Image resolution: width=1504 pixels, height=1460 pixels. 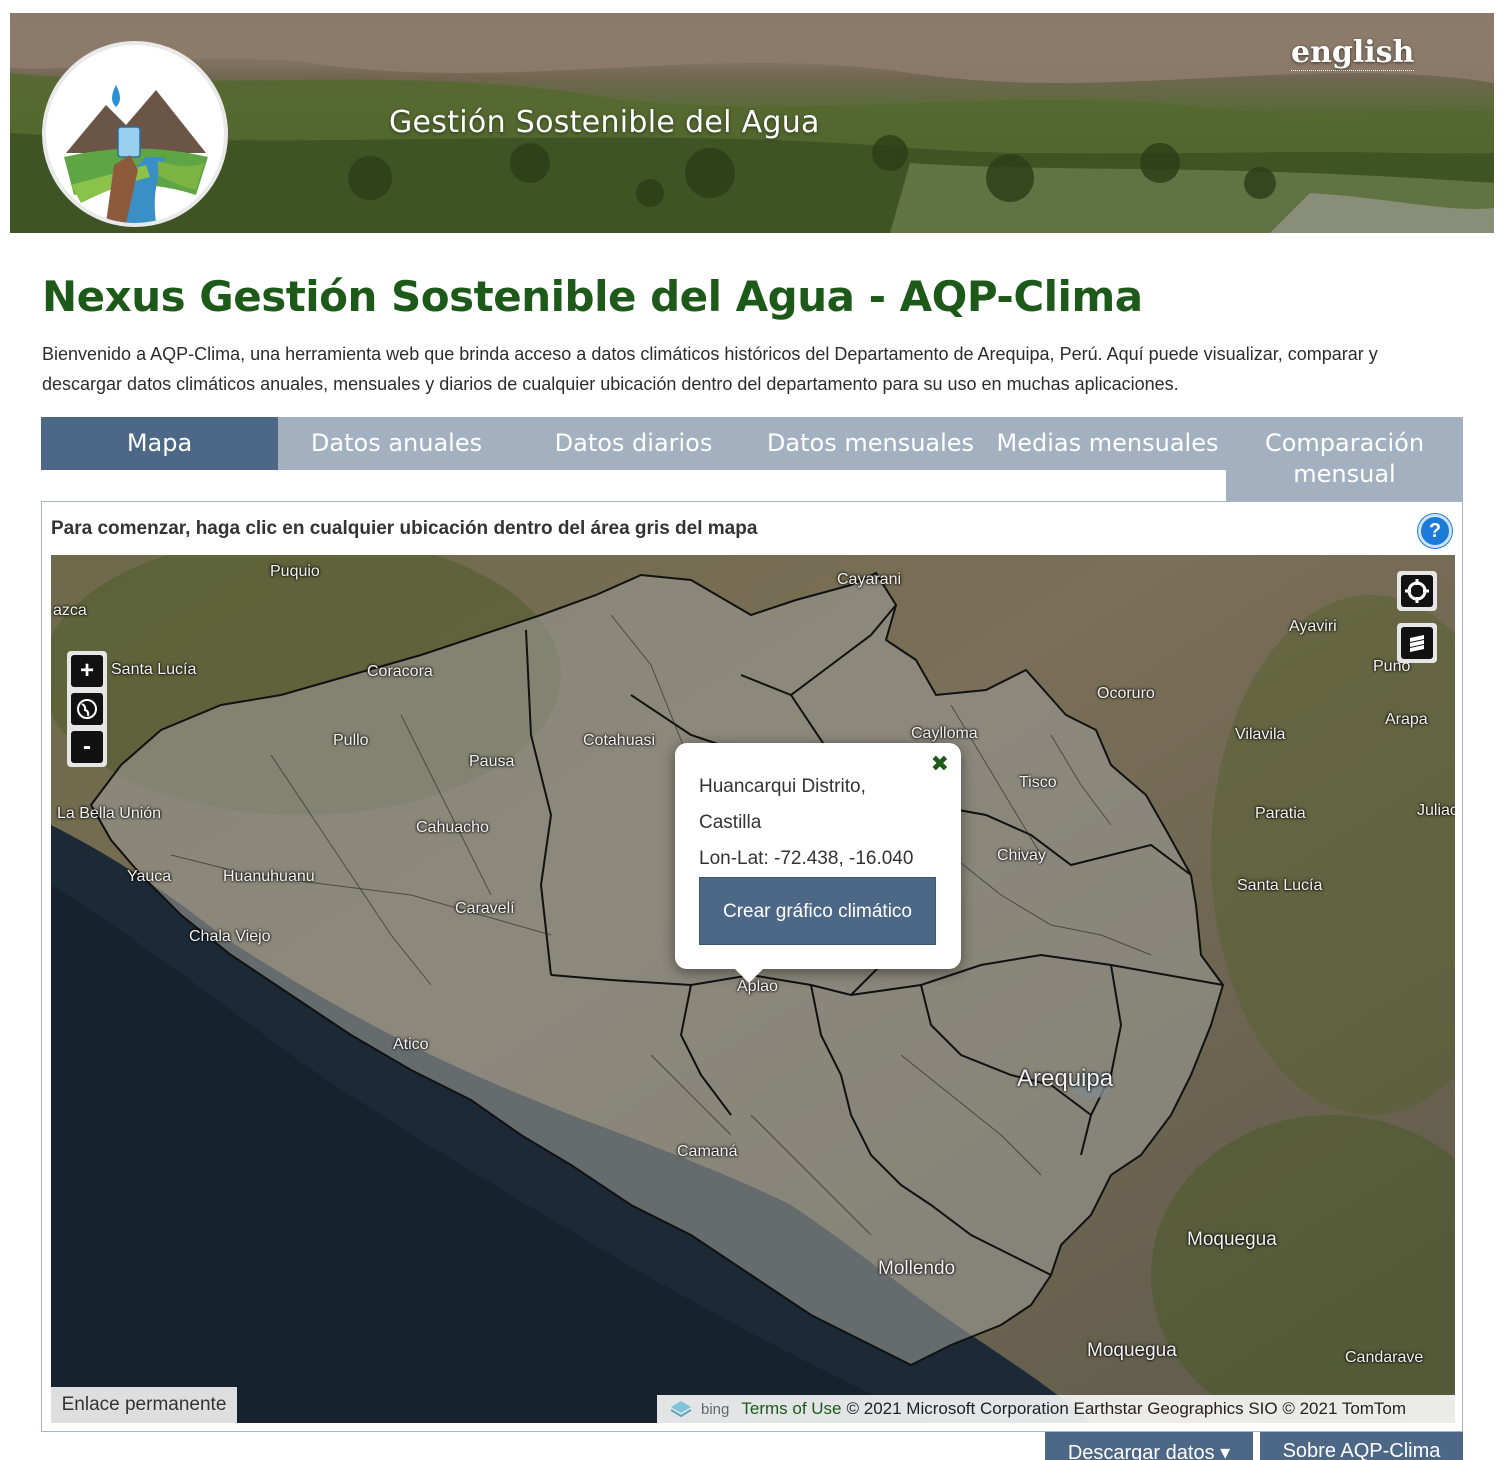 What do you see at coordinates (411, 1044) in the screenshot?
I see `place-label: Atico` at bounding box center [411, 1044].